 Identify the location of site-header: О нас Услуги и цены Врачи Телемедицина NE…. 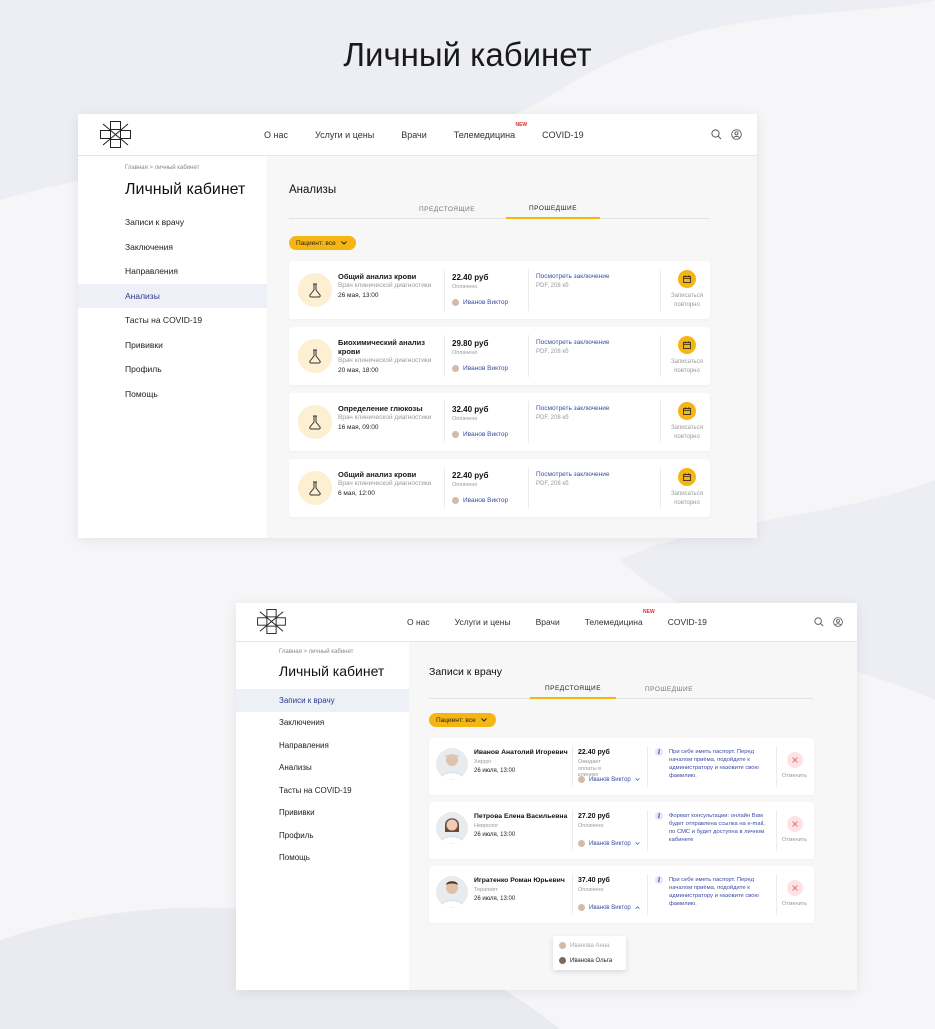
(546, 622).